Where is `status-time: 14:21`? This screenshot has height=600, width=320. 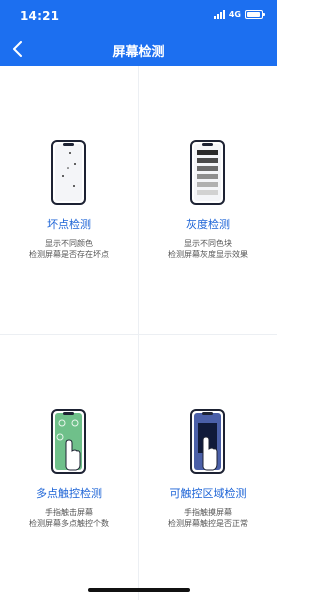
status-time: 14:21 is located at coordinates (40, 16).